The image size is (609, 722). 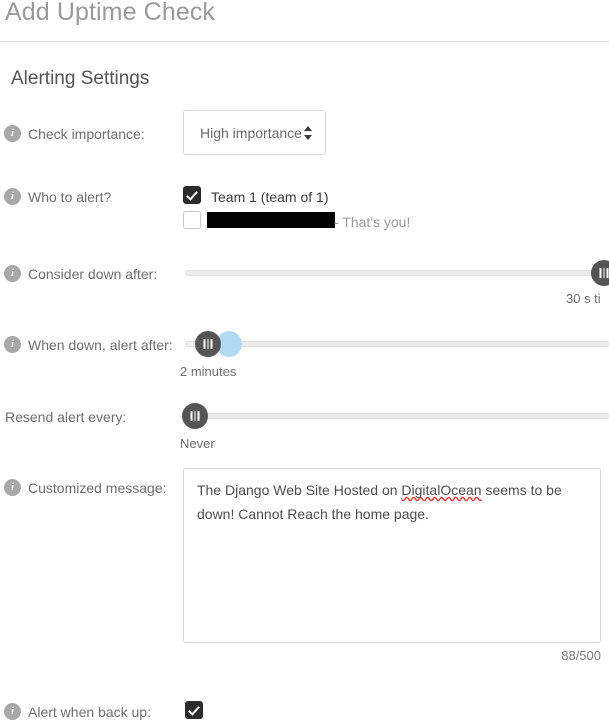 I want to click on label-check-importance: Check importance:, so click(x=86, y=134).